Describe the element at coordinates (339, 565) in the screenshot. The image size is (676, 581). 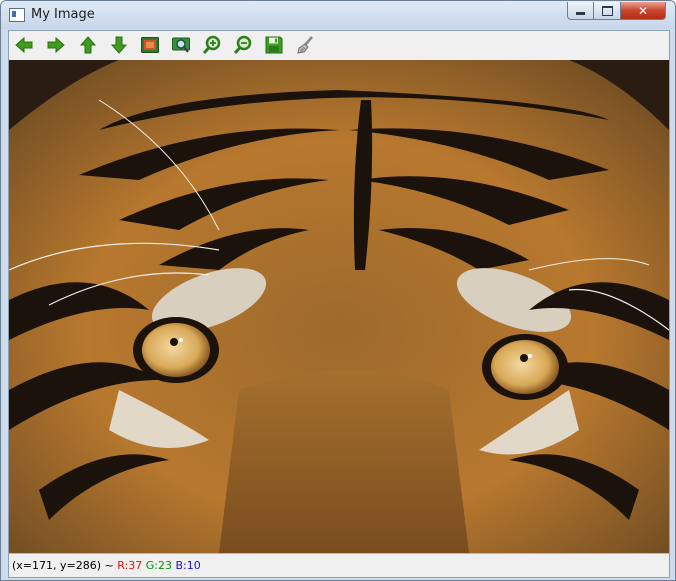
I see `status-bar: (x=171, y=286) ~ R:37 G:23 B:10` at that location.